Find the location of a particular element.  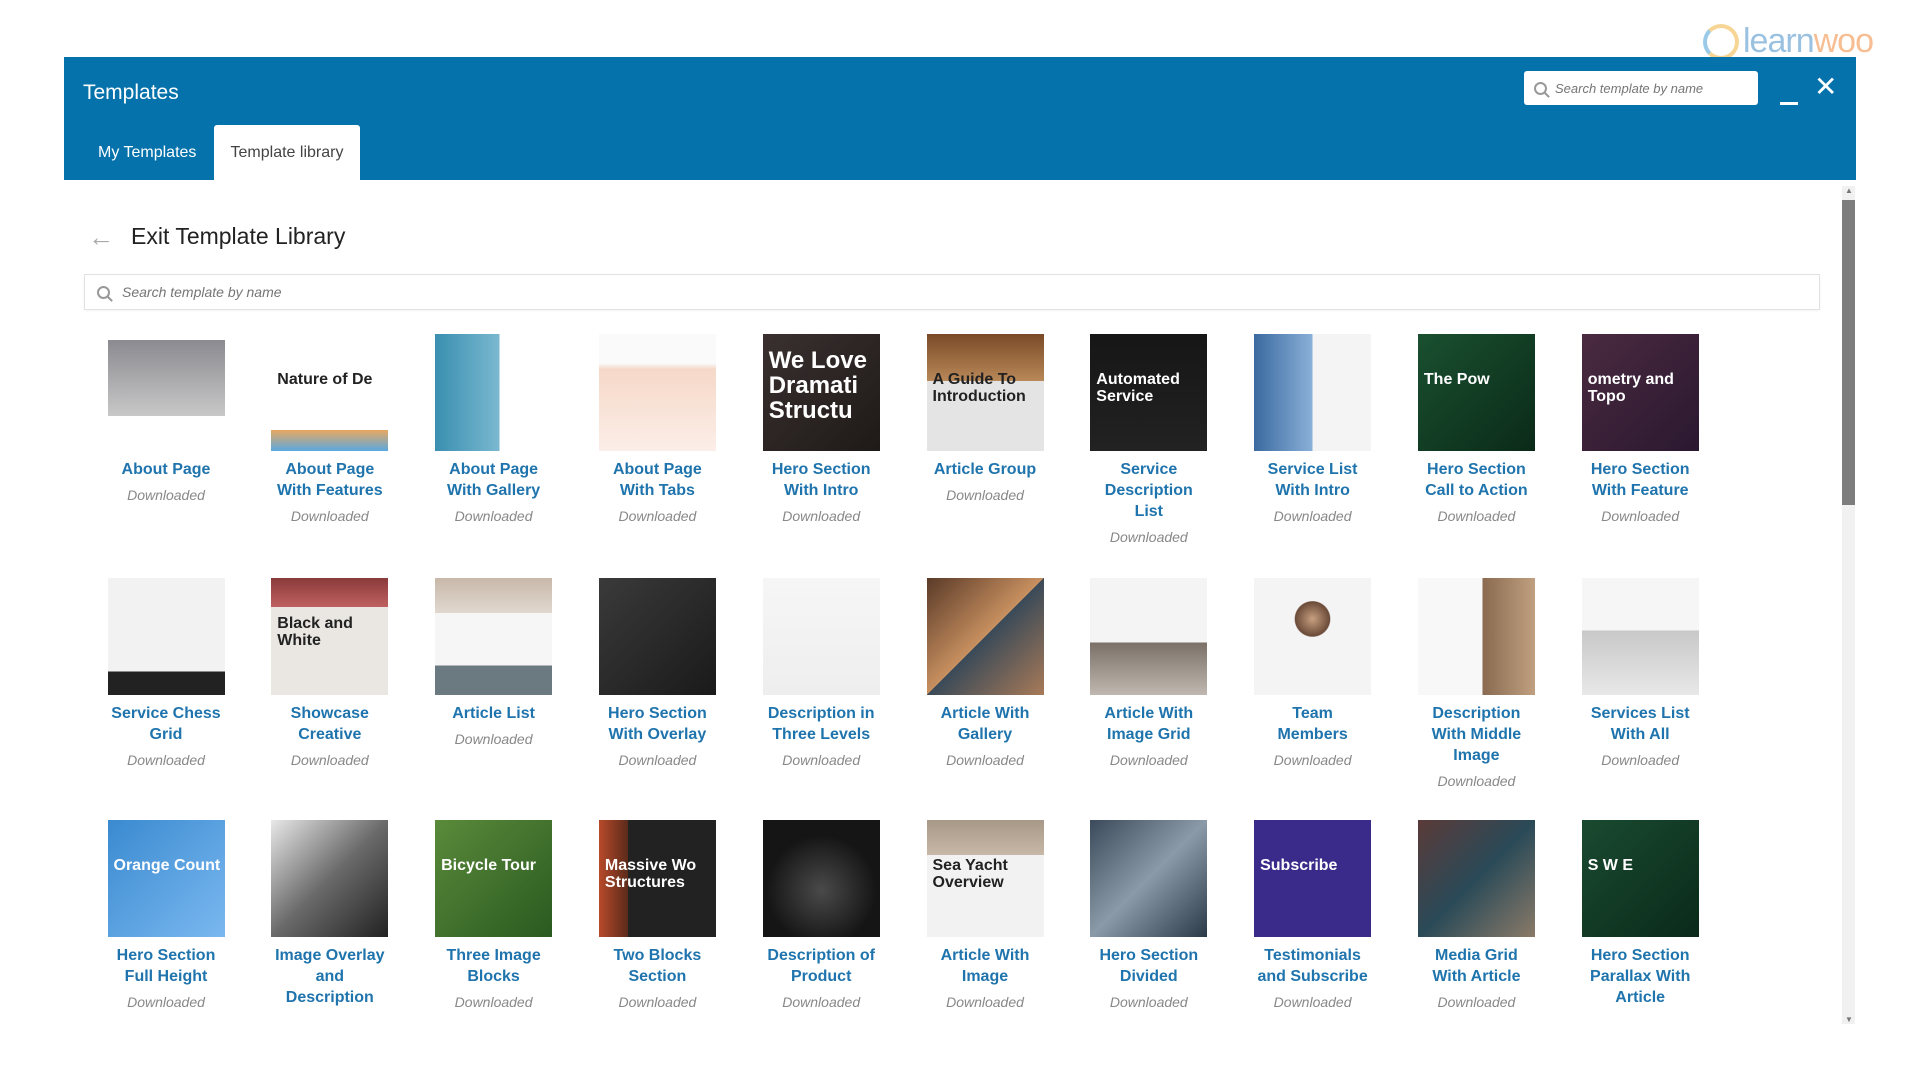

template-thumbnail: Automated Service is located at coordinates (1149, 392).